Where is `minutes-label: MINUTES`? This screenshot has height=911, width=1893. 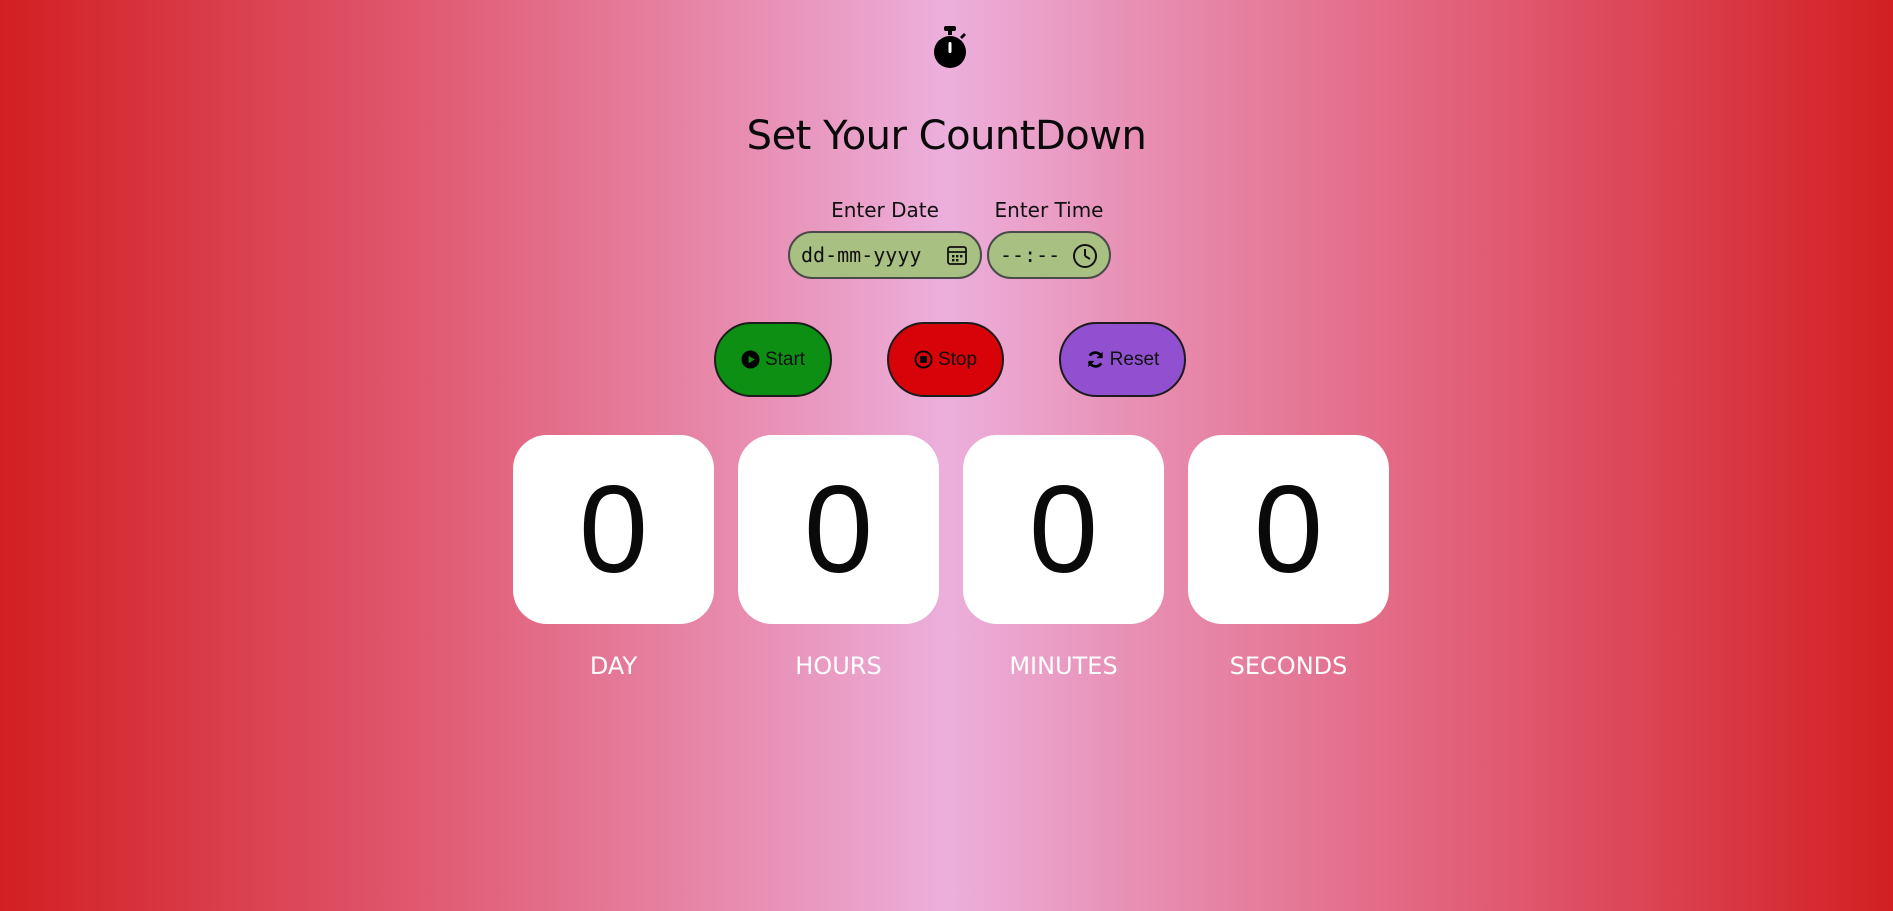
minutes-label: MINUTES is located at coordinates (1063, 666).